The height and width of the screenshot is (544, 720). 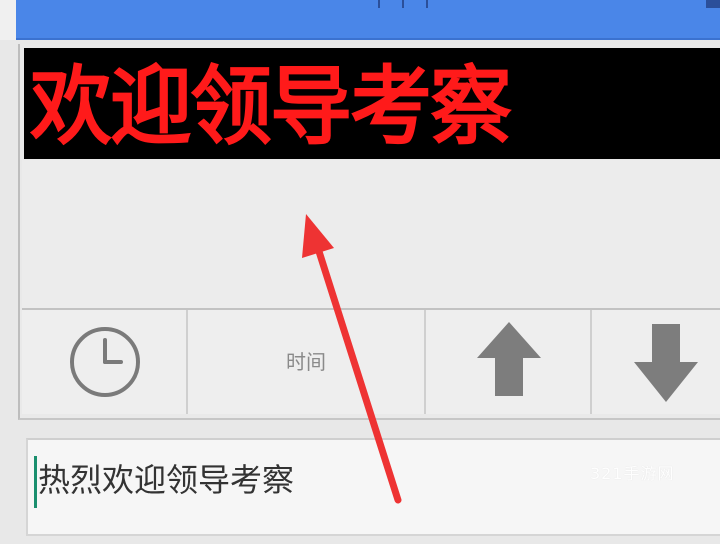 I want to click on message-input-value: 热烈欢迎领导考察, so click(x=166, y=480).